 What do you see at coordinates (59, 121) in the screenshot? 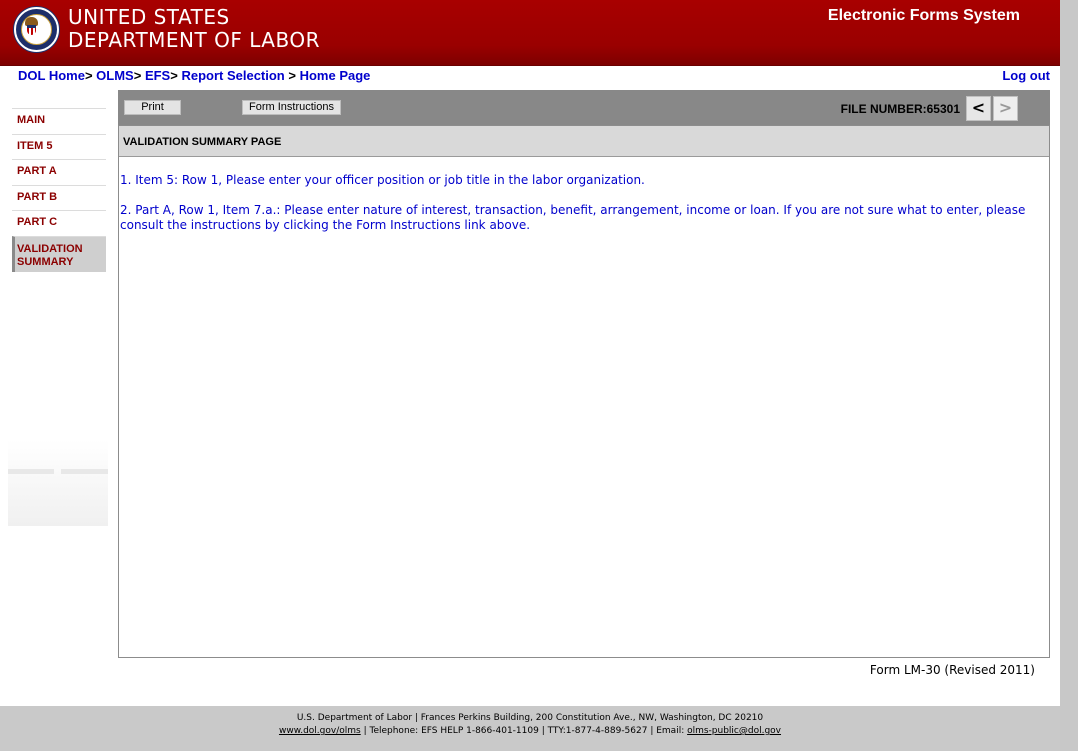
I see `sidebar-item-main: MAIN` at bounding box center [59, 121].